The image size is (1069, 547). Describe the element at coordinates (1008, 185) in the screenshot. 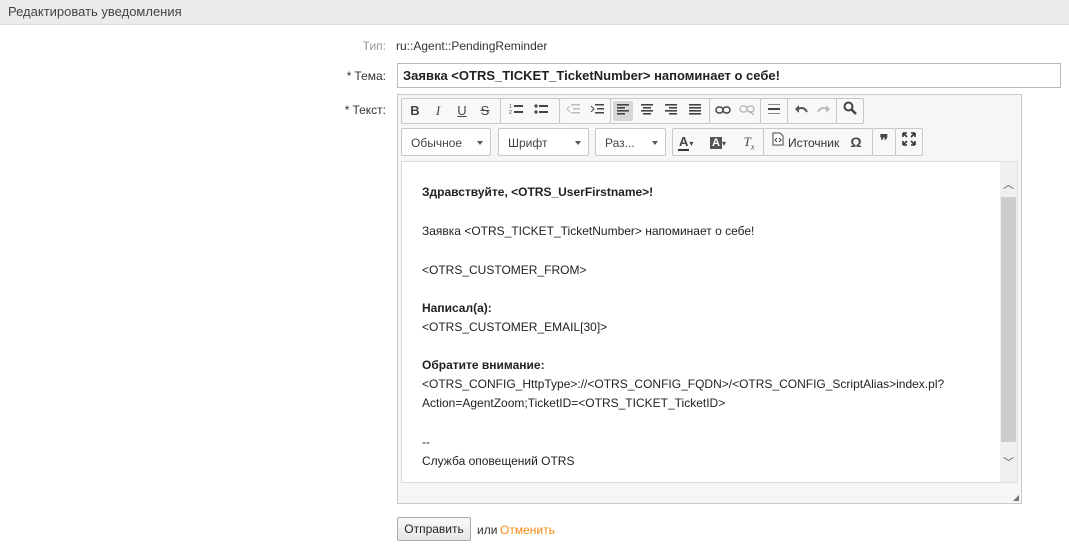

I see `chevron-up-icon: ︿` at that location.